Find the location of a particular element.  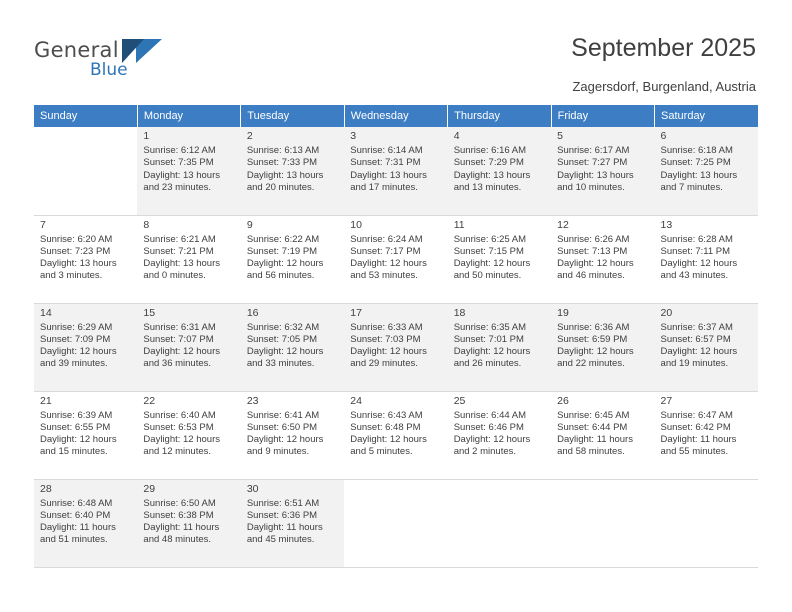

day-number: 21 is located at coordinates (46, 400).